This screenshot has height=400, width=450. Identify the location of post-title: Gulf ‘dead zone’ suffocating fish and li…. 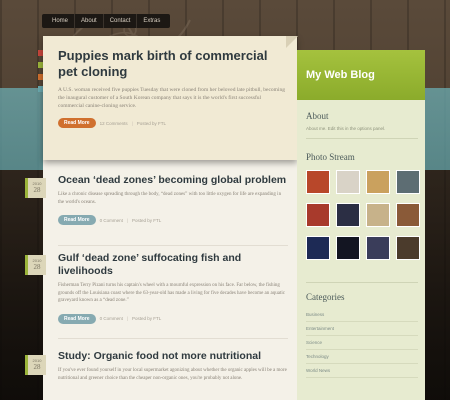
(173, 265).